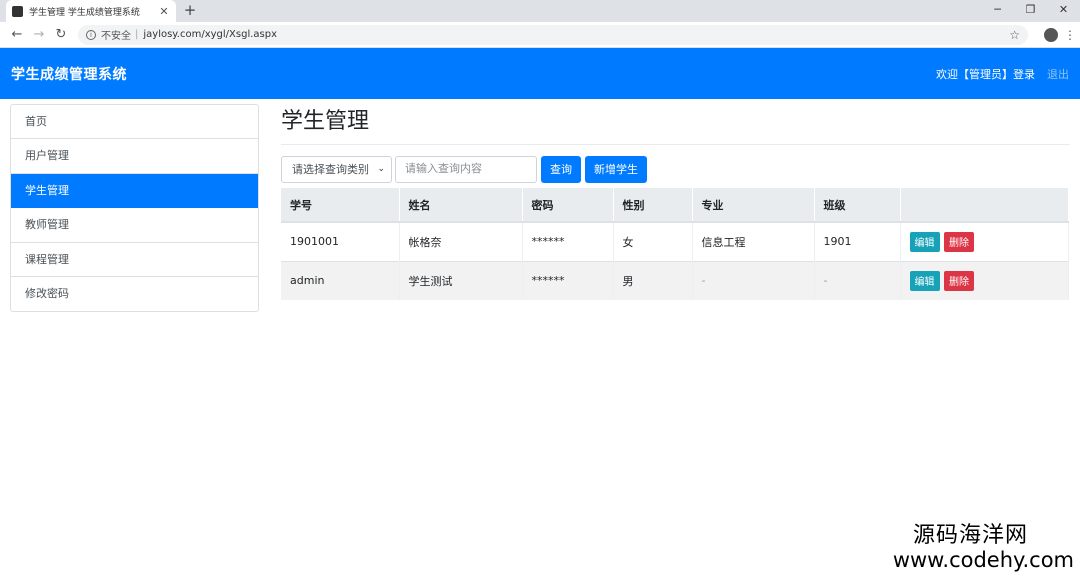  I want to click on col-header-major: 专业, so click(753, 205).